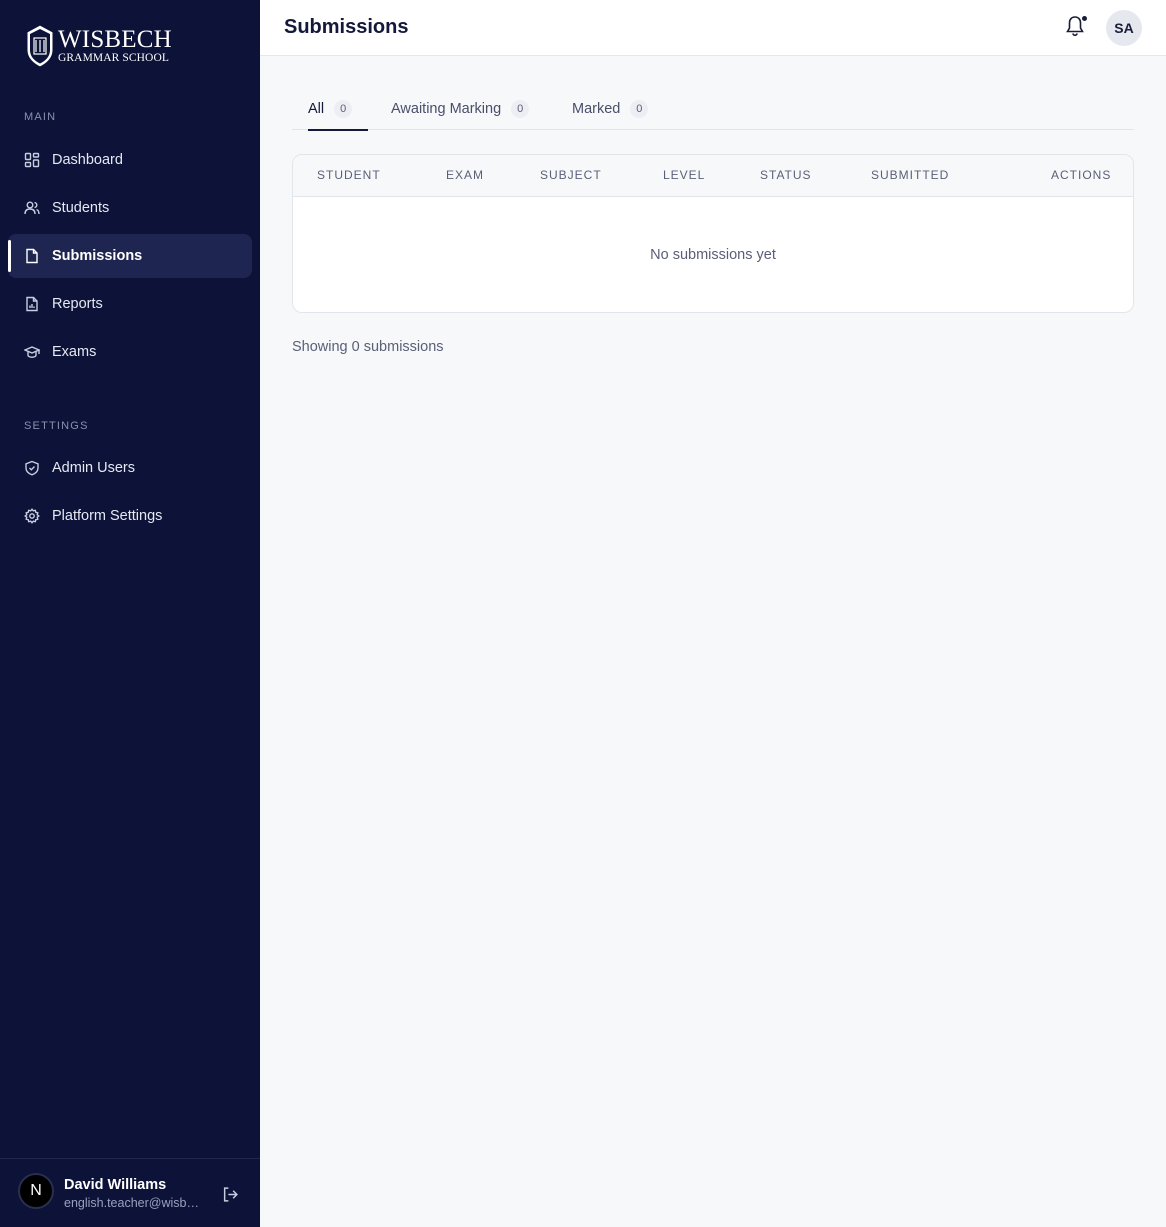  I want to click on column-header-status: STATUS, so click(786, 175).